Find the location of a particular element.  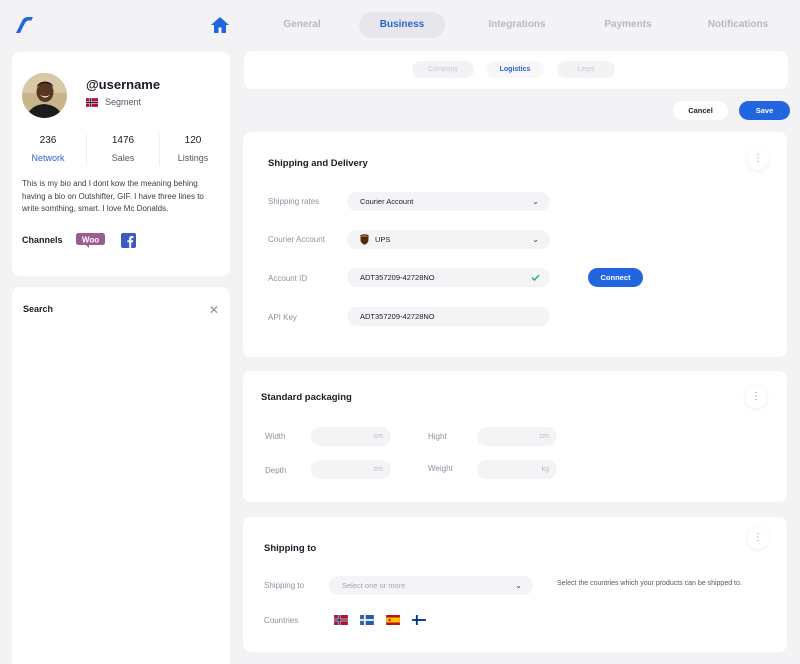

courier-account-label: Courier Account is located at coordinates (296, 239).